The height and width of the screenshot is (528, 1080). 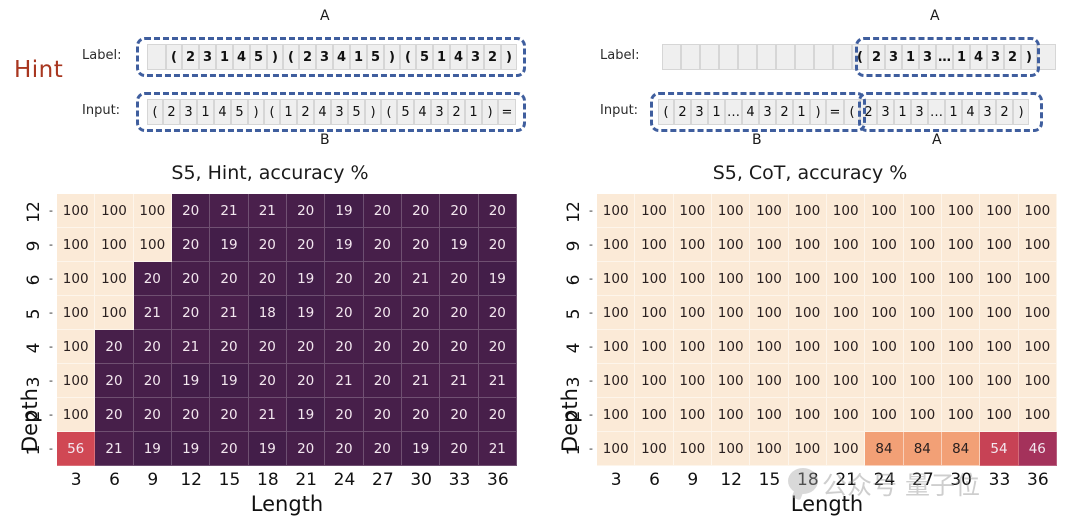 I want to click on marker-b-bottom-cot: B, so click(x=757, y=140).